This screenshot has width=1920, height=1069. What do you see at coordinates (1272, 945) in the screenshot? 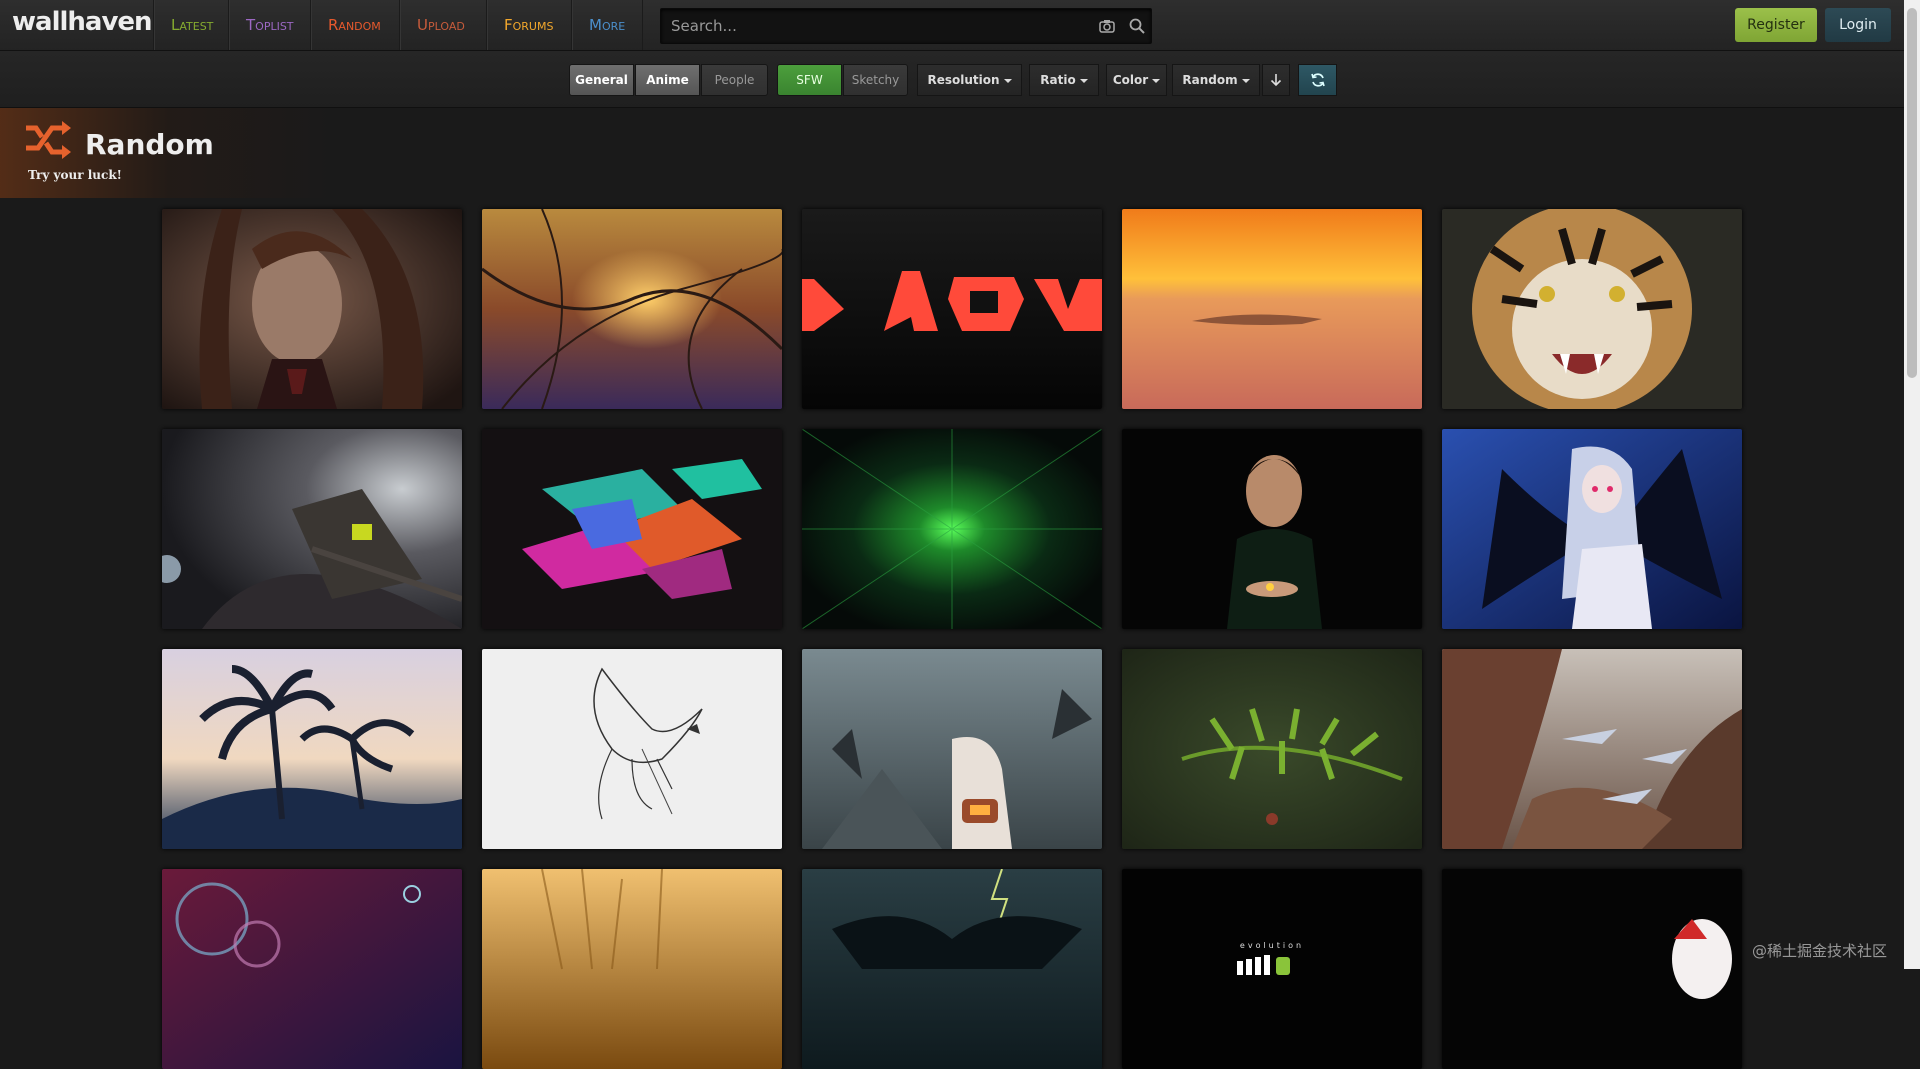
I see `evolution-caption: evolution` at bounding box center [1272, 945].